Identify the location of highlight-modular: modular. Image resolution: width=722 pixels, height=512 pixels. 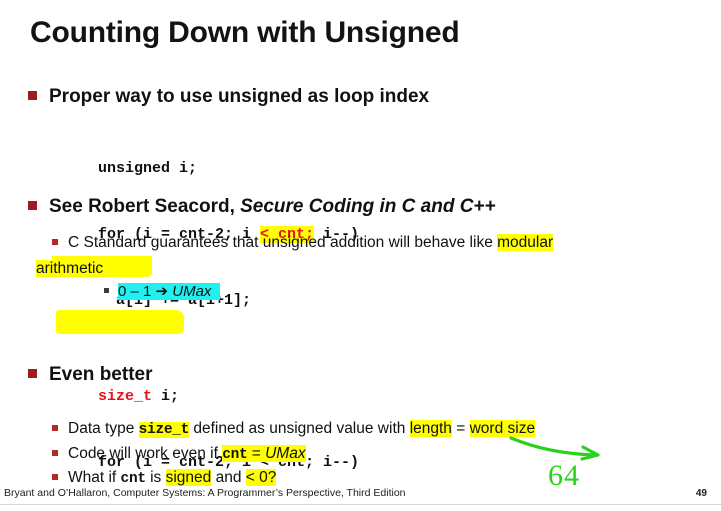
(525, 242).